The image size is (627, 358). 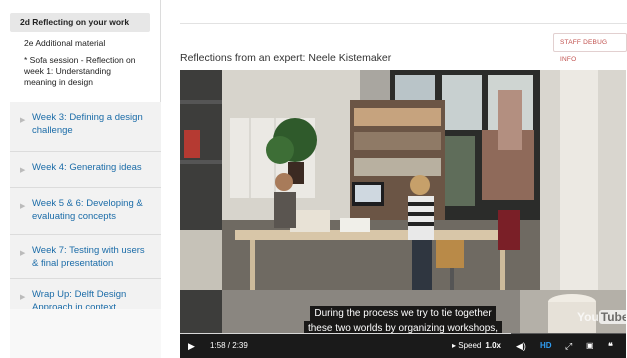 I want to click on video-controls: ▶ 1:58 / 2:39 ▸ Speed 1.0x ◀) HD ⤢ ▣ ❝, so click(x=403, y=346).